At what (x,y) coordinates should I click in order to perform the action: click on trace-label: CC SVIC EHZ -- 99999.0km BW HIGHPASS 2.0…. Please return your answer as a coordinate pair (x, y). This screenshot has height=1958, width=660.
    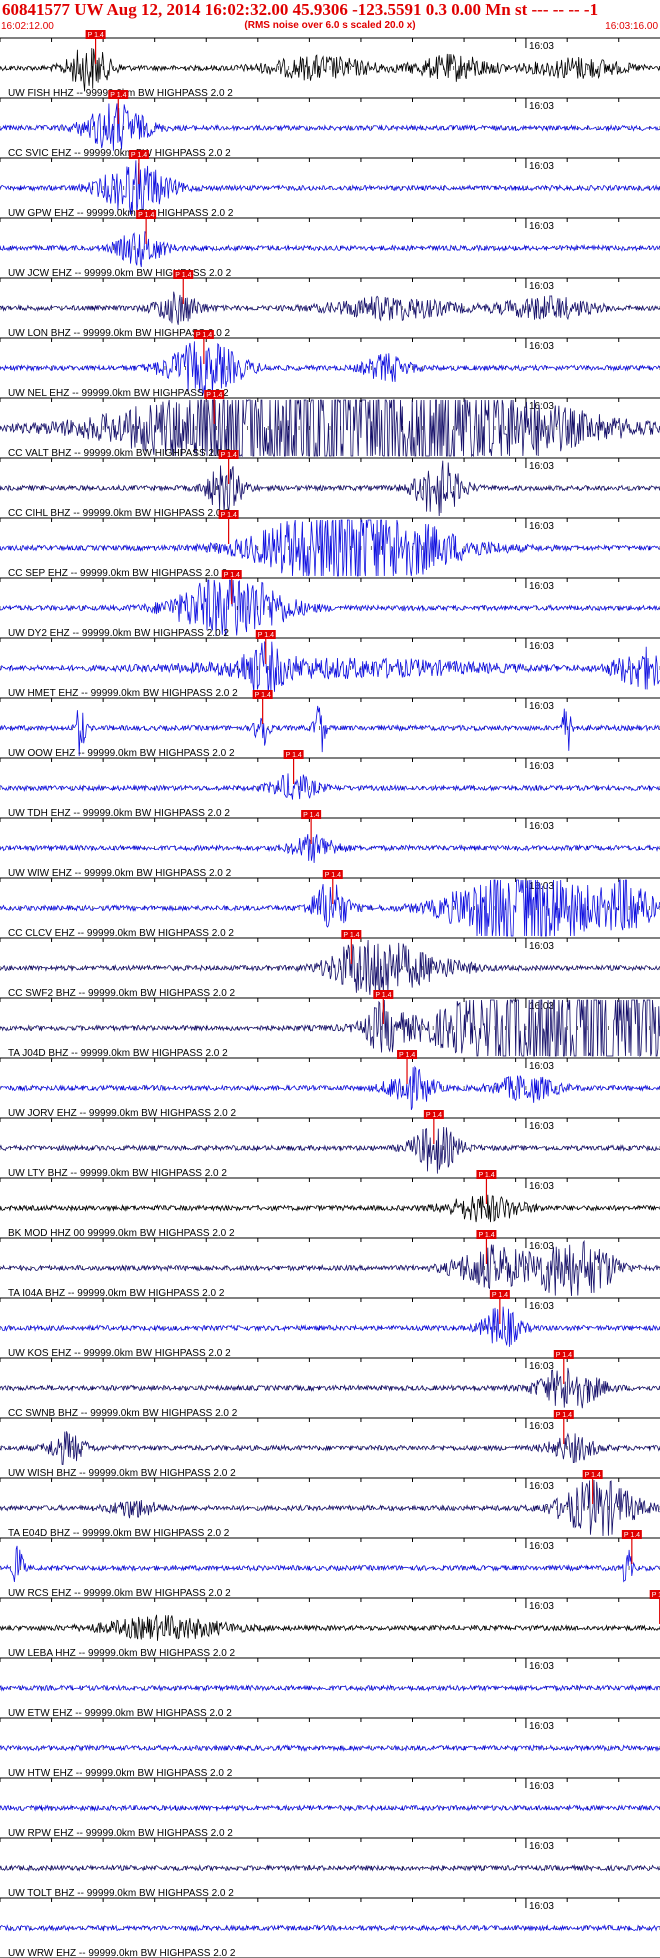
    Looking at the image, I should click on (119, 153).